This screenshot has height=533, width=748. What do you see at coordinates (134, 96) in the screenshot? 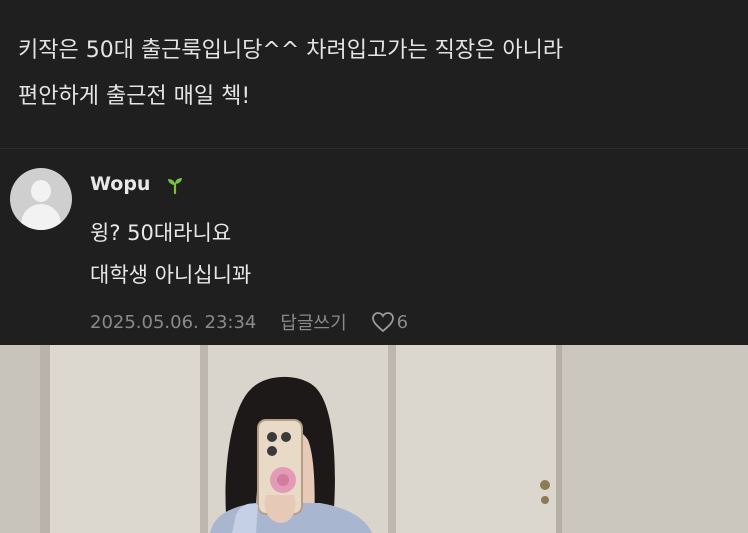
I see `post-text-line: 편안하게 출근전 매일 첵!` at bounding box center [134, 96].